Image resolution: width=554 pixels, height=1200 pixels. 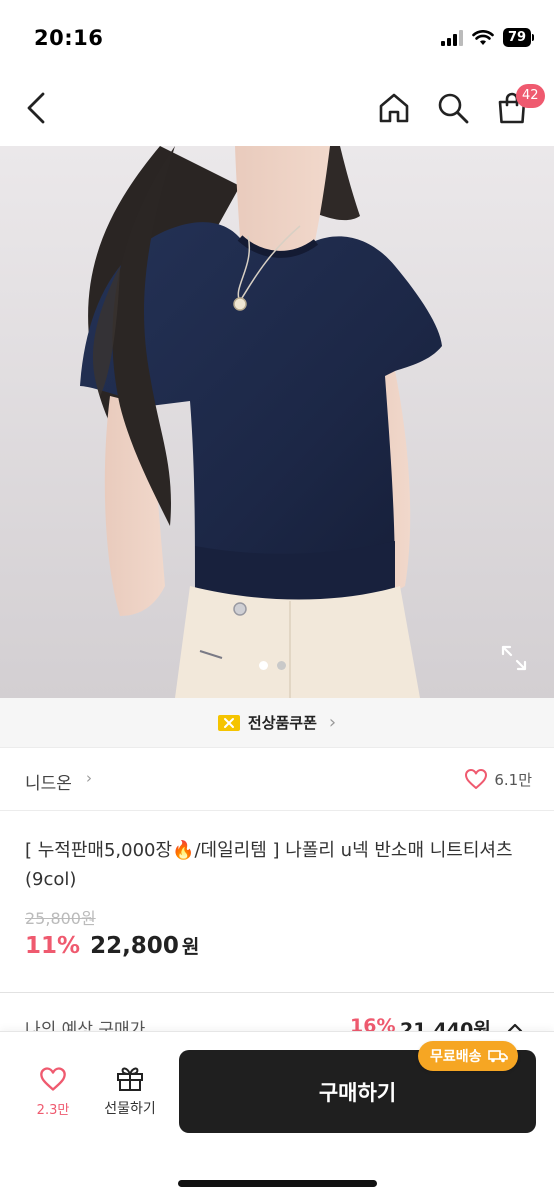 What do you see at coordinates (53, 1096) in the screenshot?
I see `wishlist-button: 2.3만` at bounding box center [53, 1096].